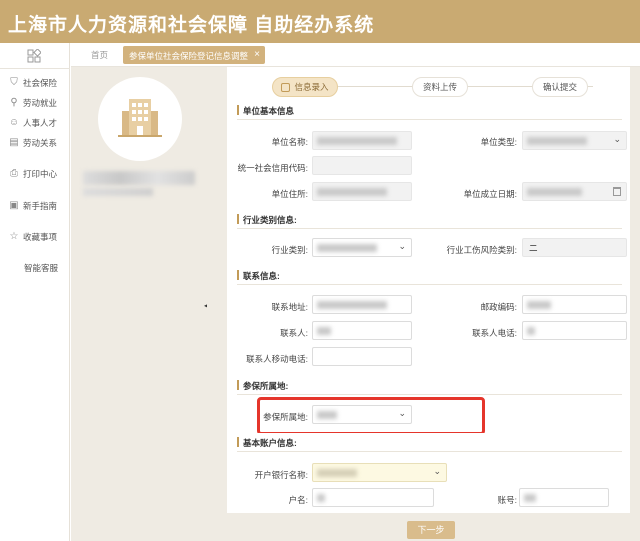 Image resolution: width=640 pixels, height=541 pixels. What do you see at coordinates (429, 110) in the screenshot?
I see `section-basic-info: 单位基本信息` at bounding box center [429, 110].